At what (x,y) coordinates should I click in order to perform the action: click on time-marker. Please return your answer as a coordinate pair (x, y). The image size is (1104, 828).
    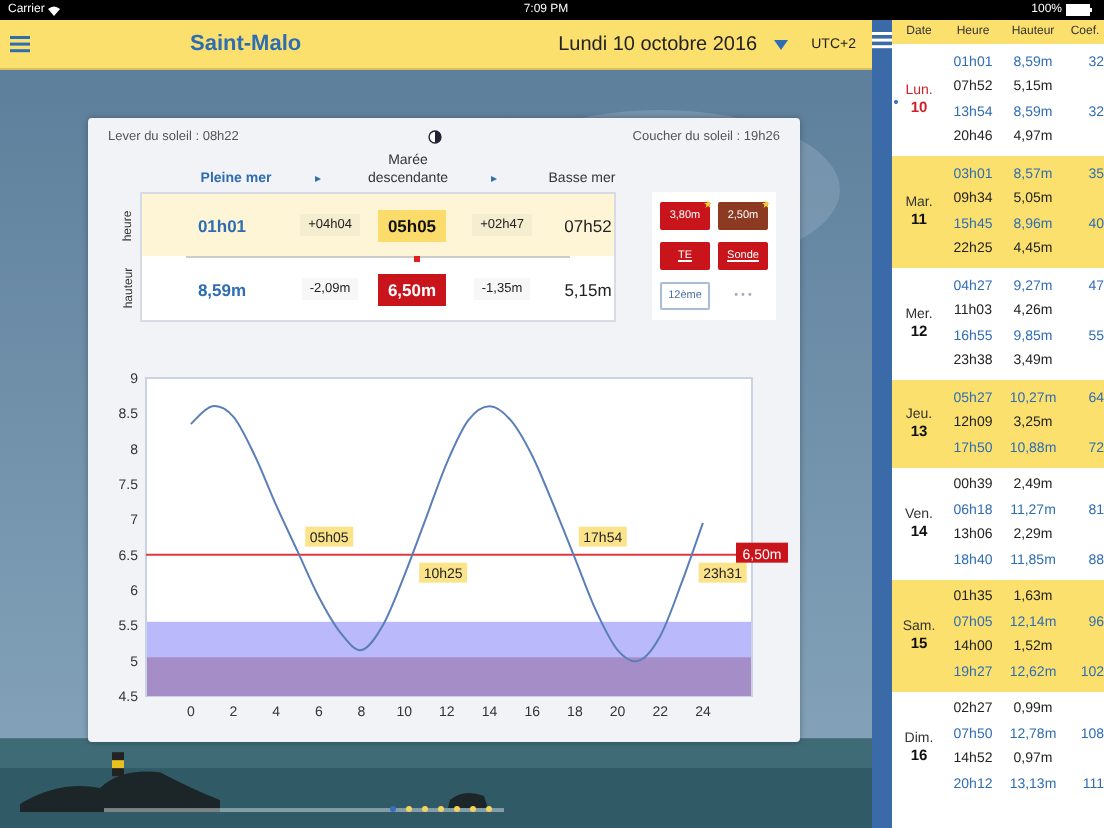
    Looking at the image, I should click on (417, 259).